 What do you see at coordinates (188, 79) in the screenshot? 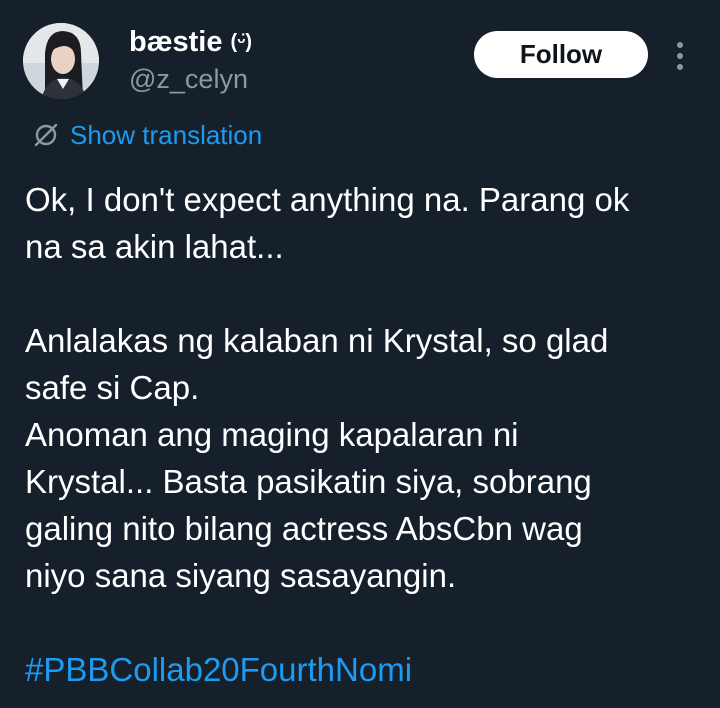
I see `user-handle: @z_celyn` at bounding box center [188, 79].